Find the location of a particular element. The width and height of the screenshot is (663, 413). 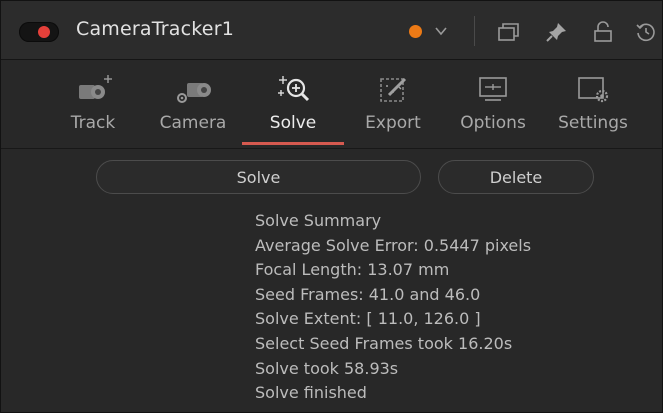

tab-solve-label: Solve is located at coordinates (293, 123).